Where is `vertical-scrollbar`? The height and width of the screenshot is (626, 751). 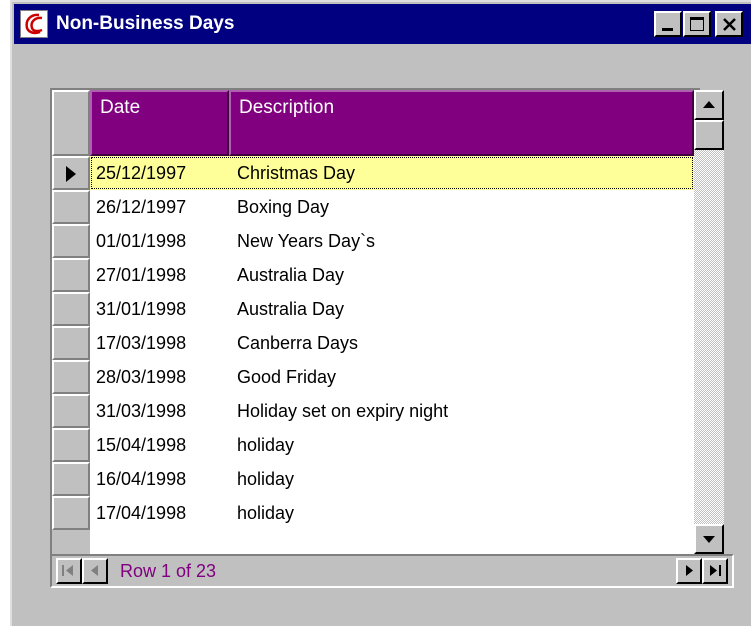
vertical-scrollbar is located at coordinates (709, 322).